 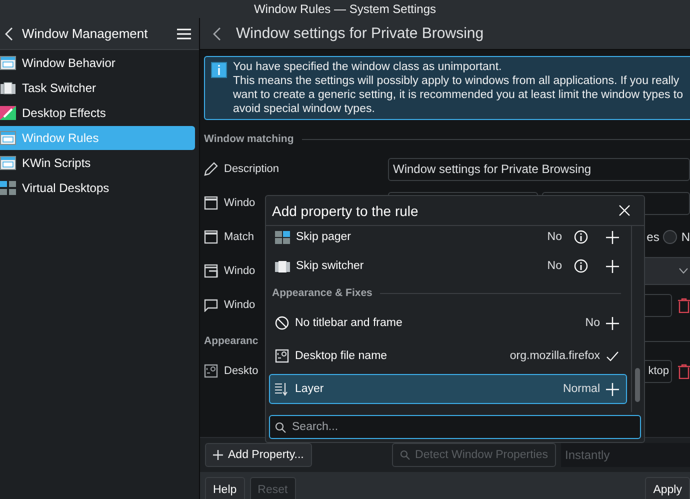 I want to click on property-item: No titlebar and frame No, so click(x=448, y=323).